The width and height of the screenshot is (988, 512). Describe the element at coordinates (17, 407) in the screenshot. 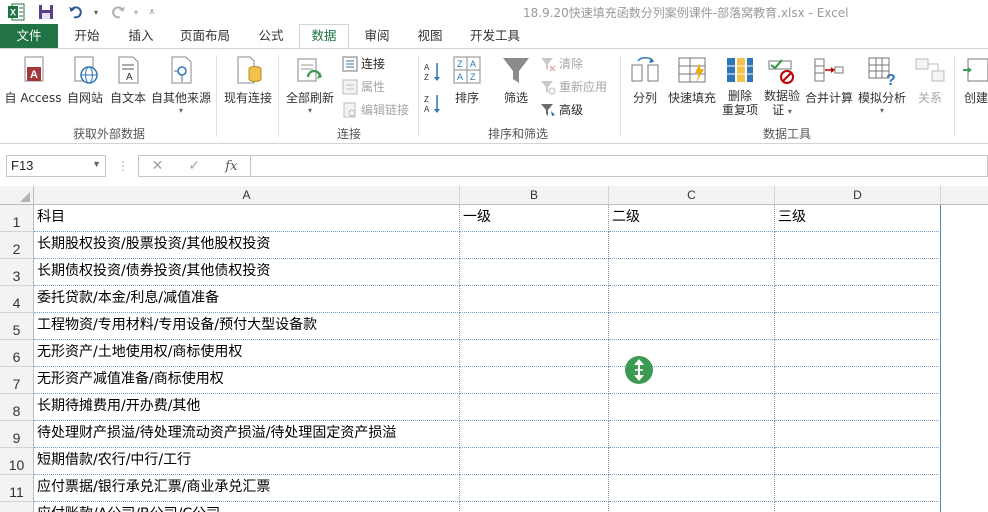

I see `row-header: 8` at that location.